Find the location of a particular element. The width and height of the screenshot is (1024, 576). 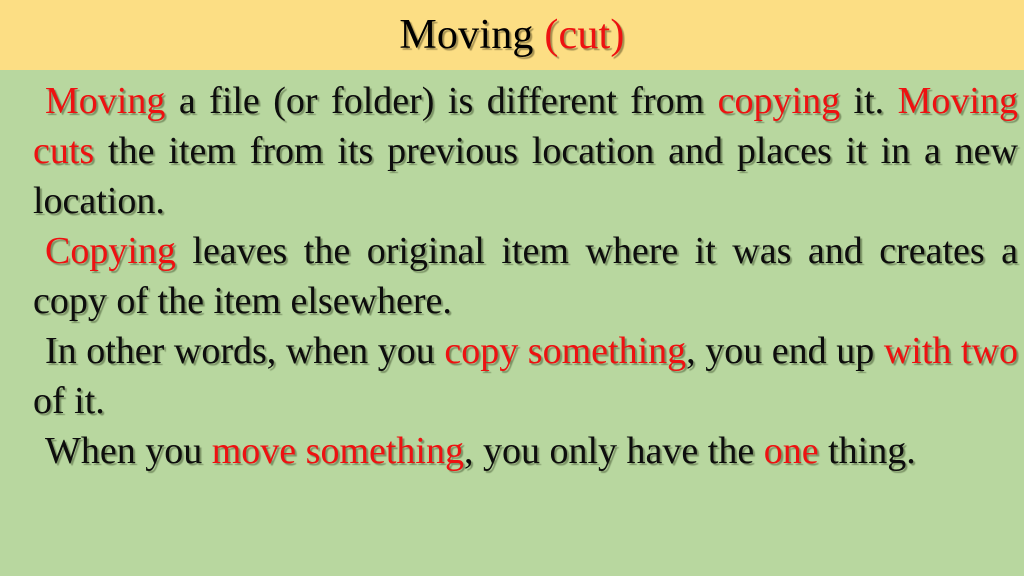

run-copyresult-1: In other words, when you is located at coordinates (245, 351).